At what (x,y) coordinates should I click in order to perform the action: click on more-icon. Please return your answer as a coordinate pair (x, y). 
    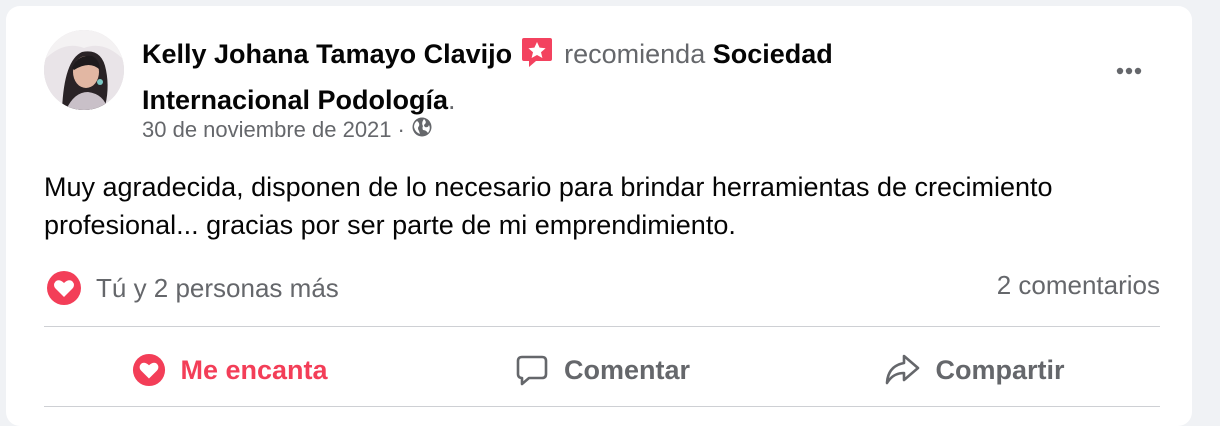
    Looking at the image, I should click on (1129, 71).